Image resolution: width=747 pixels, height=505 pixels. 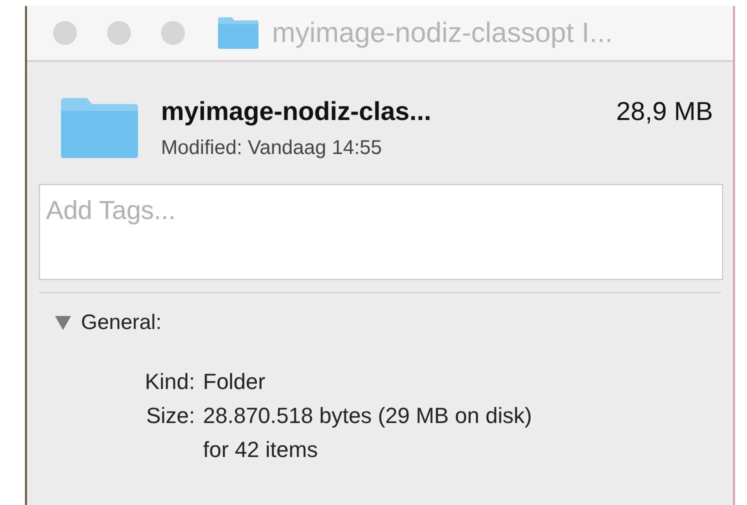 I want to click on field-value: 28.870.518 bytes (29 MB on disk), so click(x=368, y=416).